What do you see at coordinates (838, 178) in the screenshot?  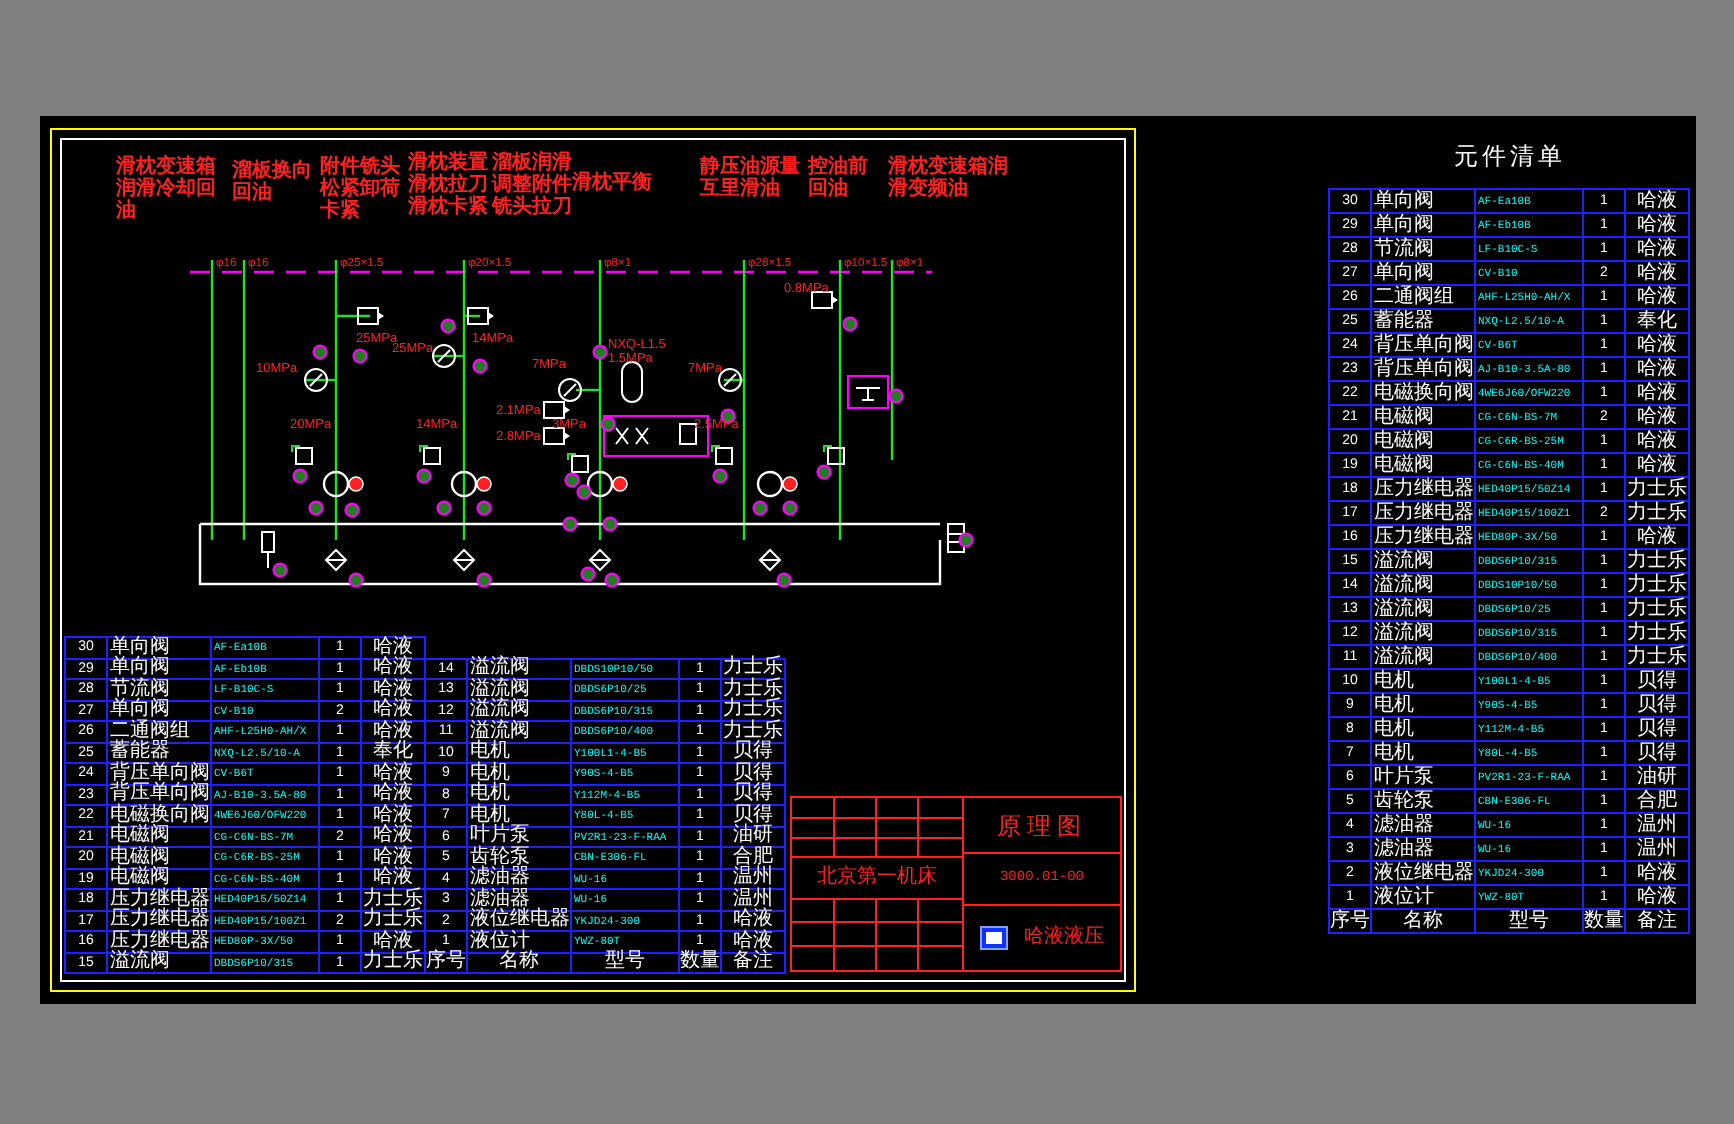 I see `pipe-annotation: 控油前回油` at bounding box center [838, 178].